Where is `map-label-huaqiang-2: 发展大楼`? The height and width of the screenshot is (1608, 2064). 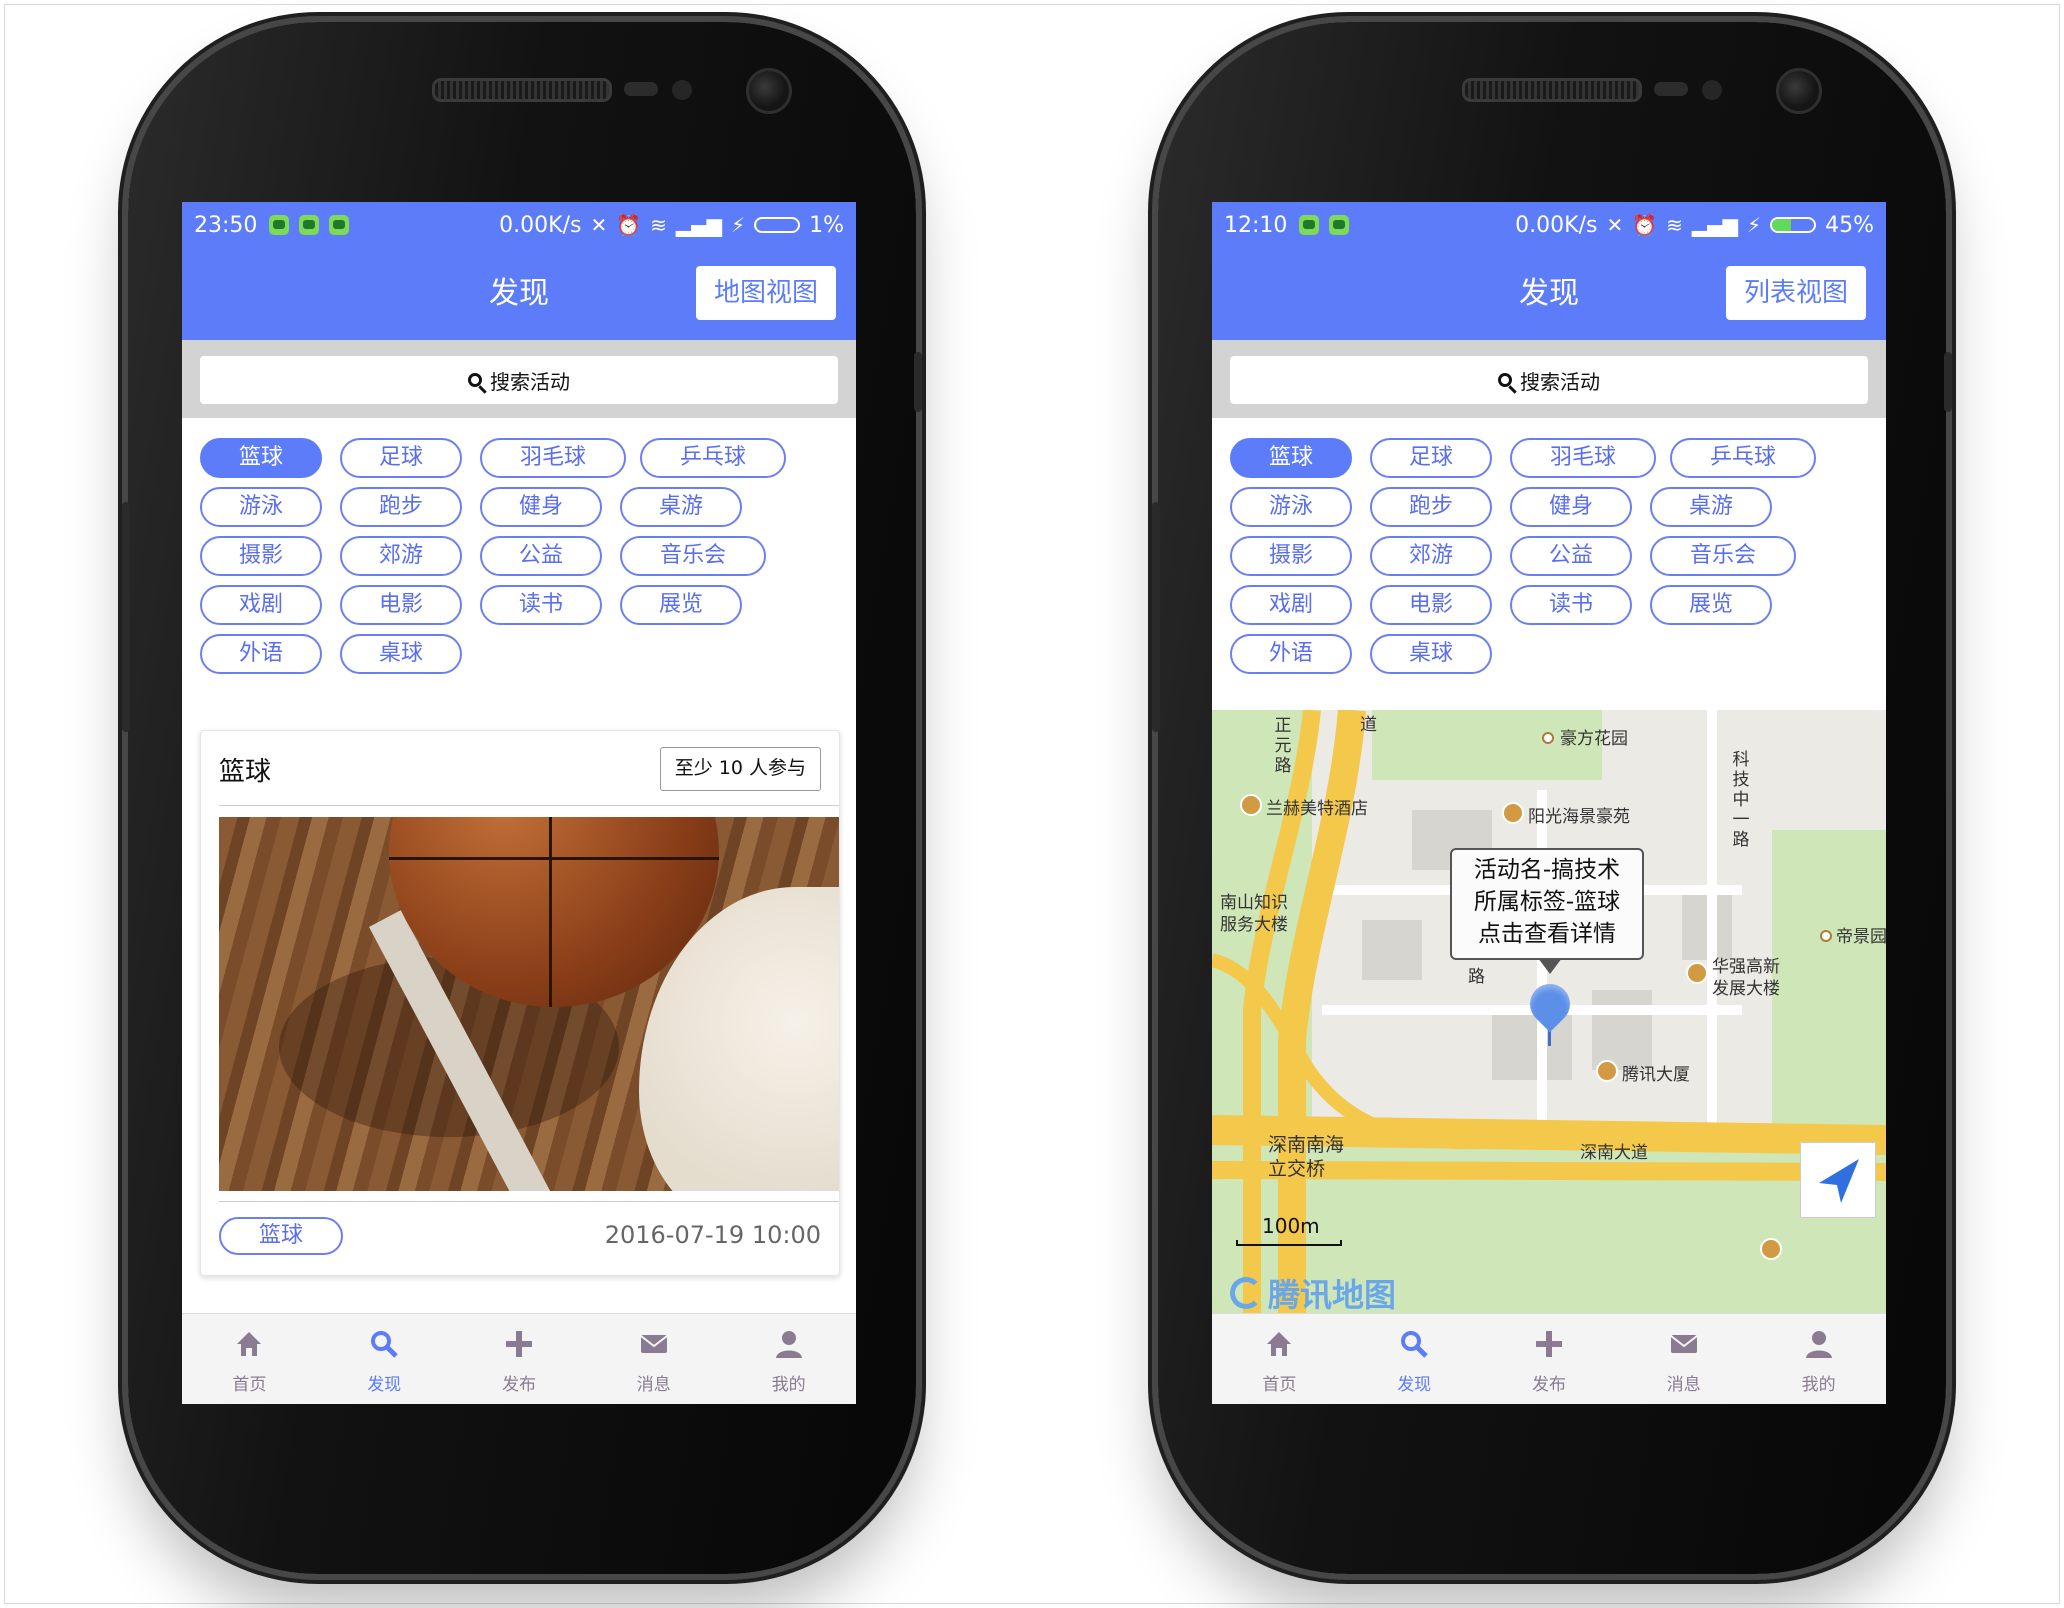
map-label-huaqiang-2: 发展大楼 is located at coordinates (1746, 989).